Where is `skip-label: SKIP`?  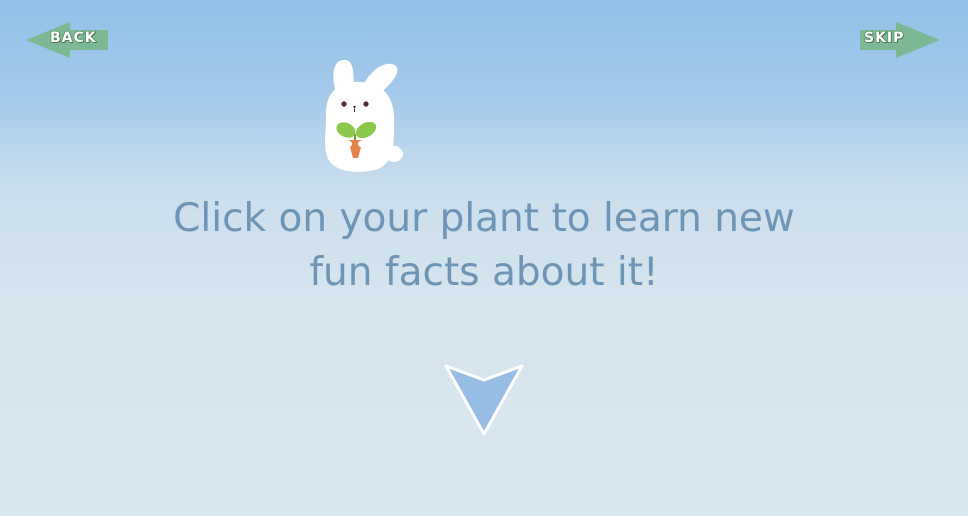 skip-label: SKIP is located at coordinates (884, 37).